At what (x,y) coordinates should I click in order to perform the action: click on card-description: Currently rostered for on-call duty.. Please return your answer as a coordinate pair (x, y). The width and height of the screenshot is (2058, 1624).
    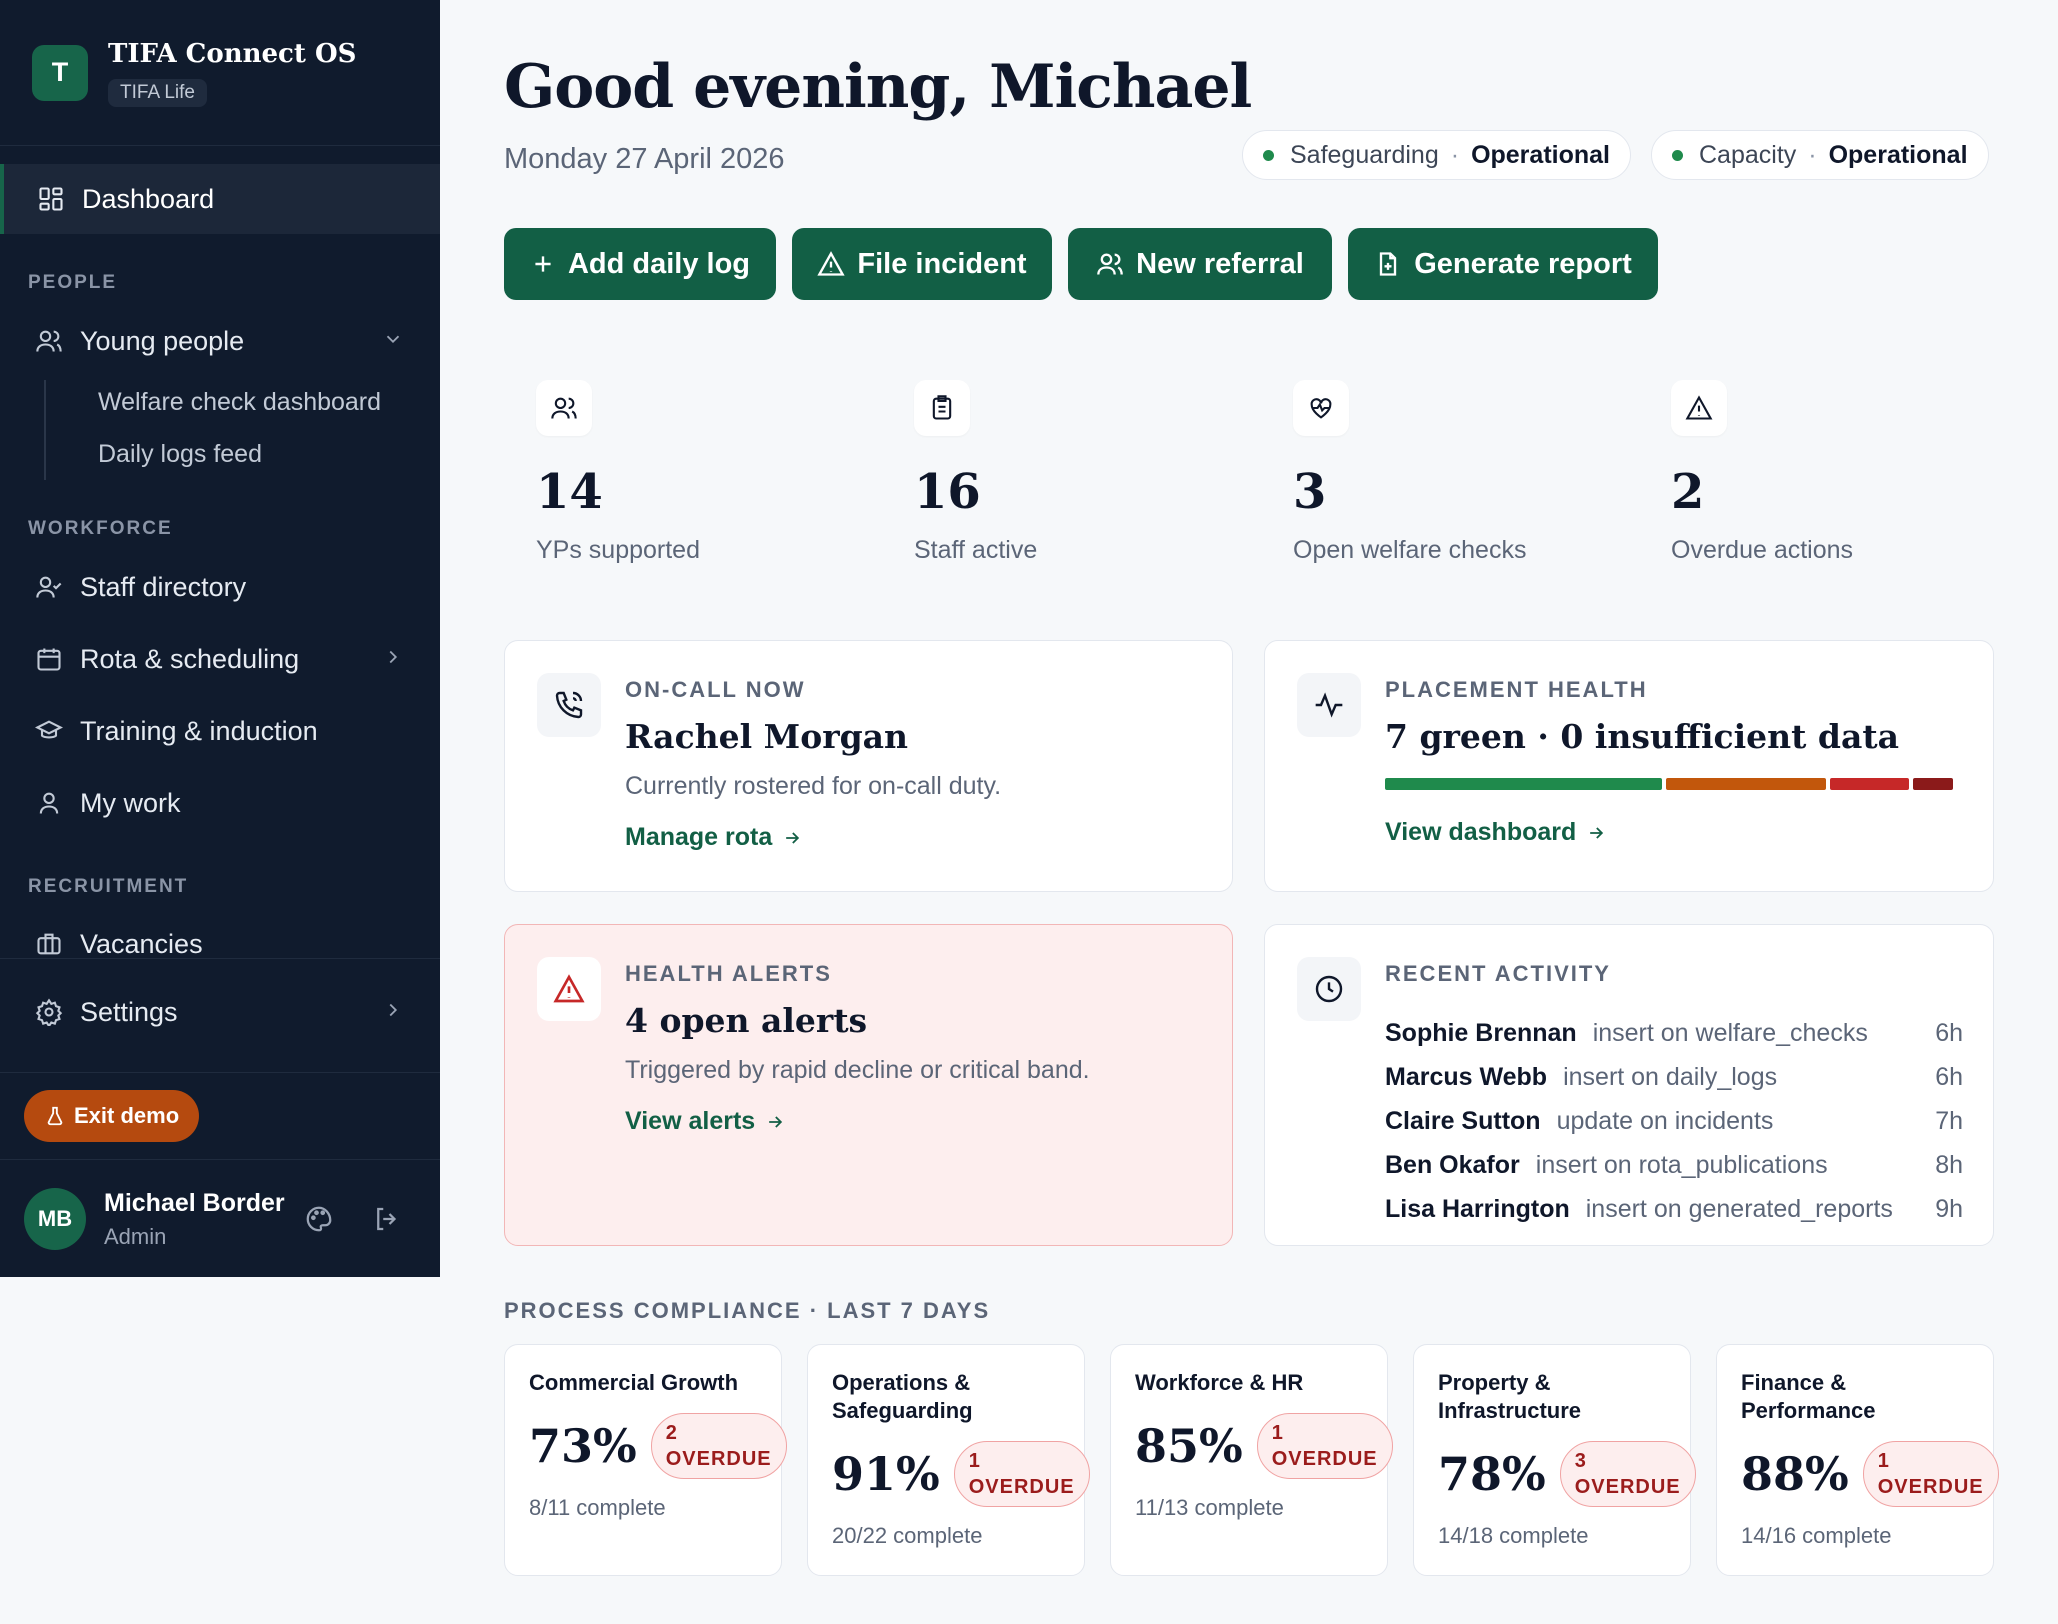
    Looking at the image, I should click on (813, 786).